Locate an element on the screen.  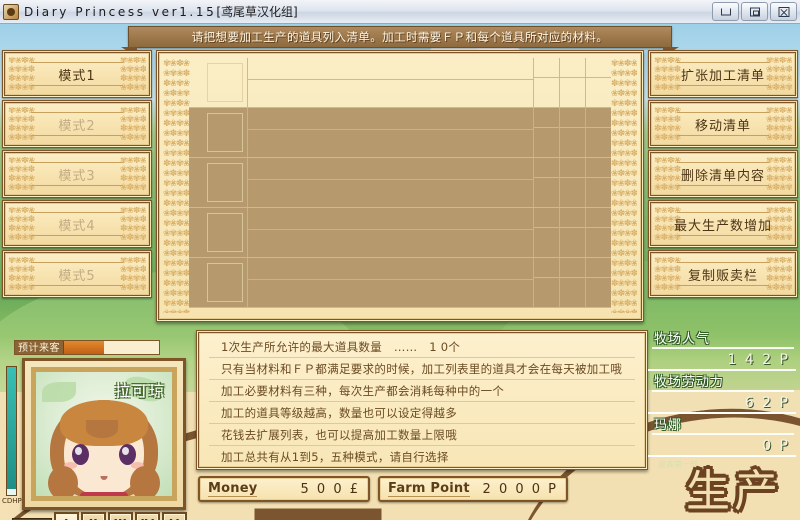
delete-list-content-button: ✾❀✽❀ ❀✾❀✽ ✽❀✾❀ ❀✽❀✾ 删除清单内容 ✾❀✽❀ ❀✾❀✽ ✽❀✾❀ ❀✽❀✾ is located at coordinates (723, 174).